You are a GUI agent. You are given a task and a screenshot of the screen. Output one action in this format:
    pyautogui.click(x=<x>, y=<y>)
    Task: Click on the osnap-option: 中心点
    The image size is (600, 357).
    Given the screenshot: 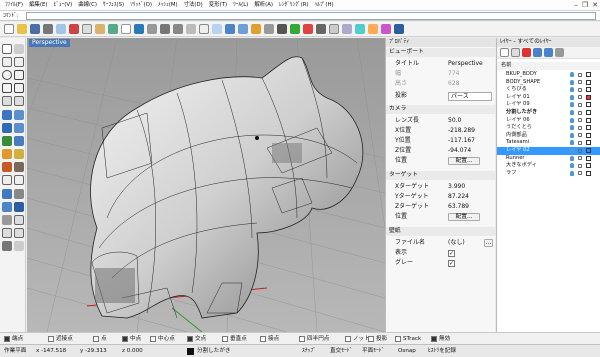 What is the action you would take?
    pyautogui.click(x=162, y=339)
    